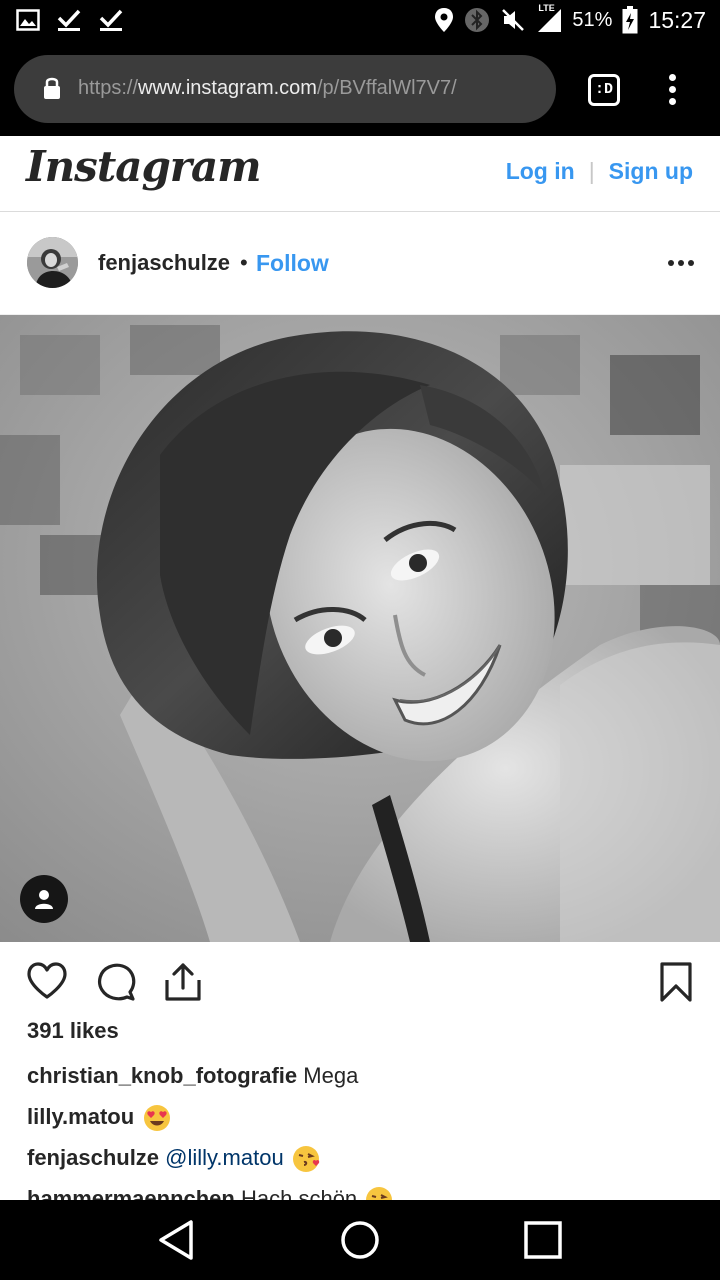 The image size is (720, 1280). I want to click on status-bar: LTE 51% 15:27, so click(360, 21).